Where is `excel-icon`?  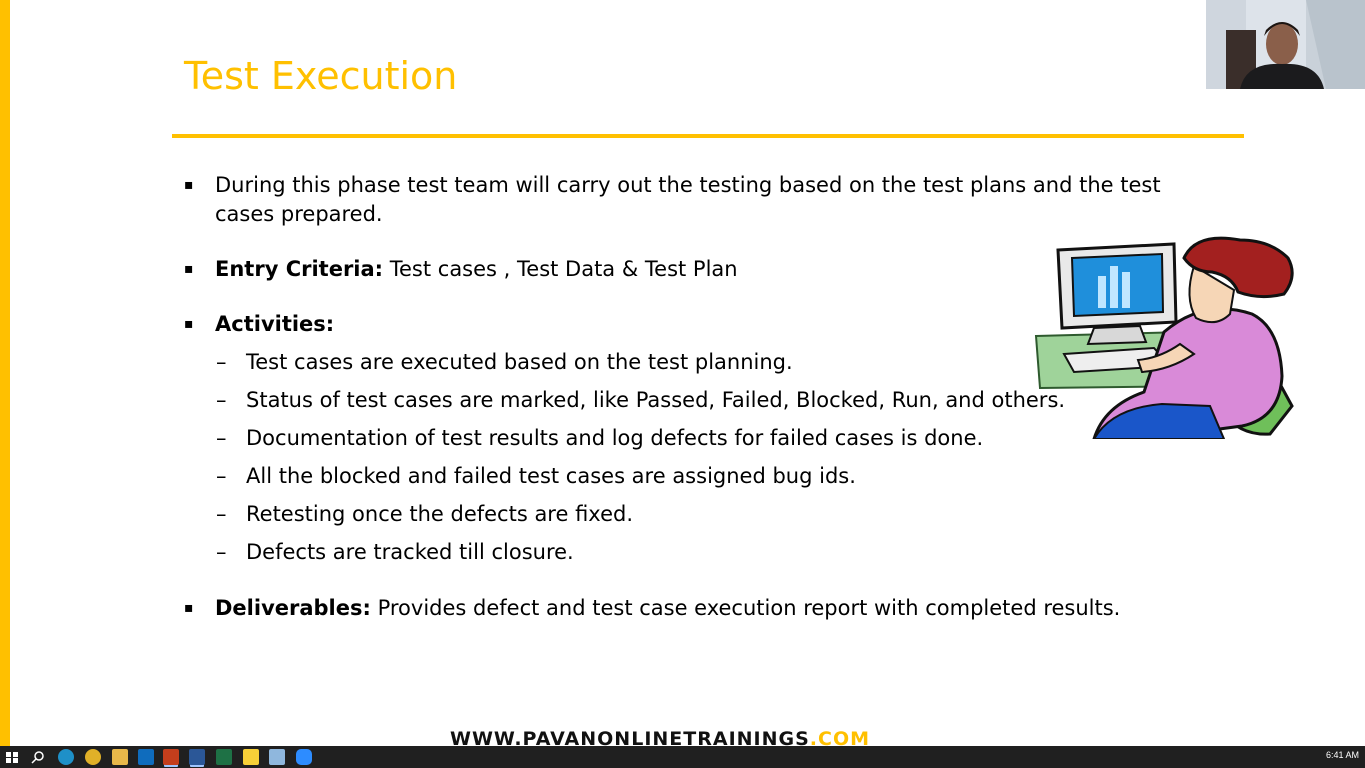 excel-icon is located at coordinates (224, 757).